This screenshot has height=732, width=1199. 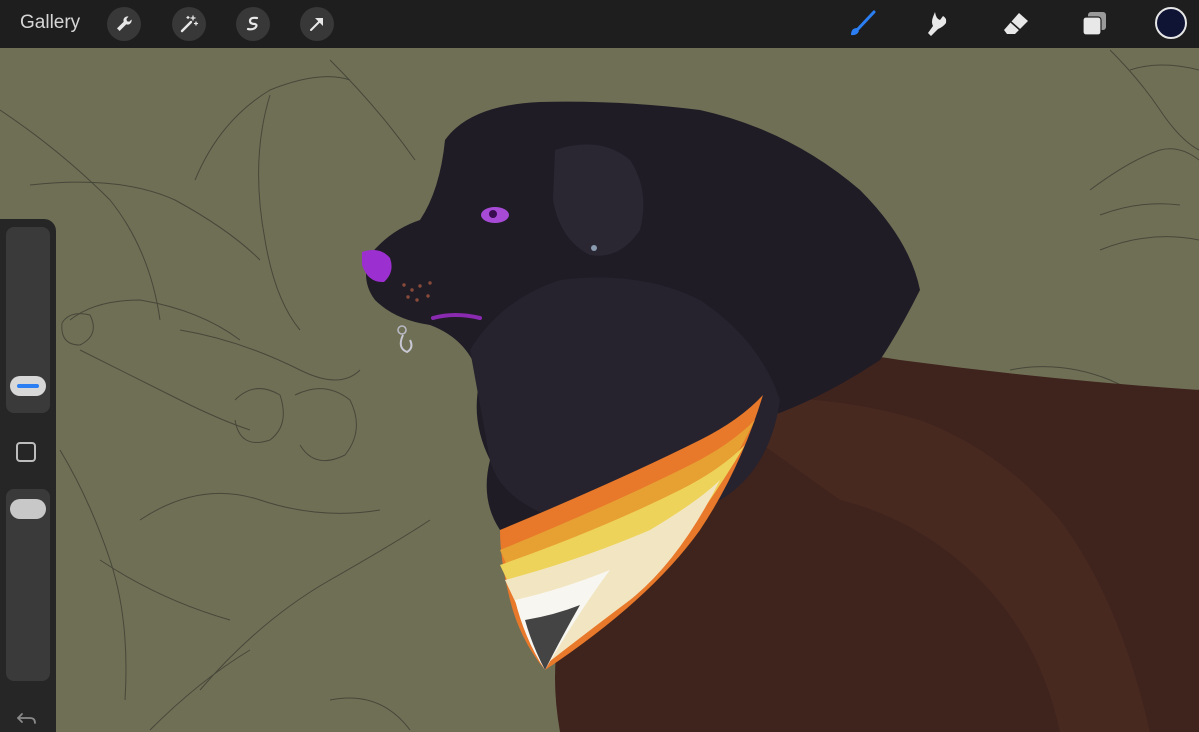 I want to click on arrow-icon, so click(x=316, y=24).